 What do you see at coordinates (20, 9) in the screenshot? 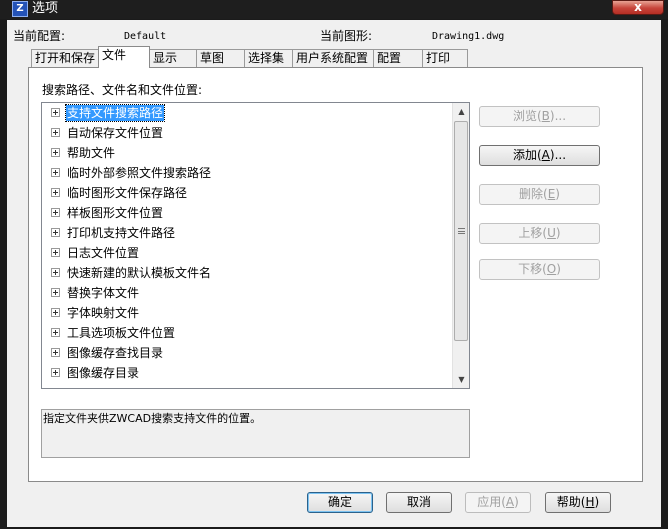
I see `drawing-app-icon: Z` at bounding box center [20, 9].